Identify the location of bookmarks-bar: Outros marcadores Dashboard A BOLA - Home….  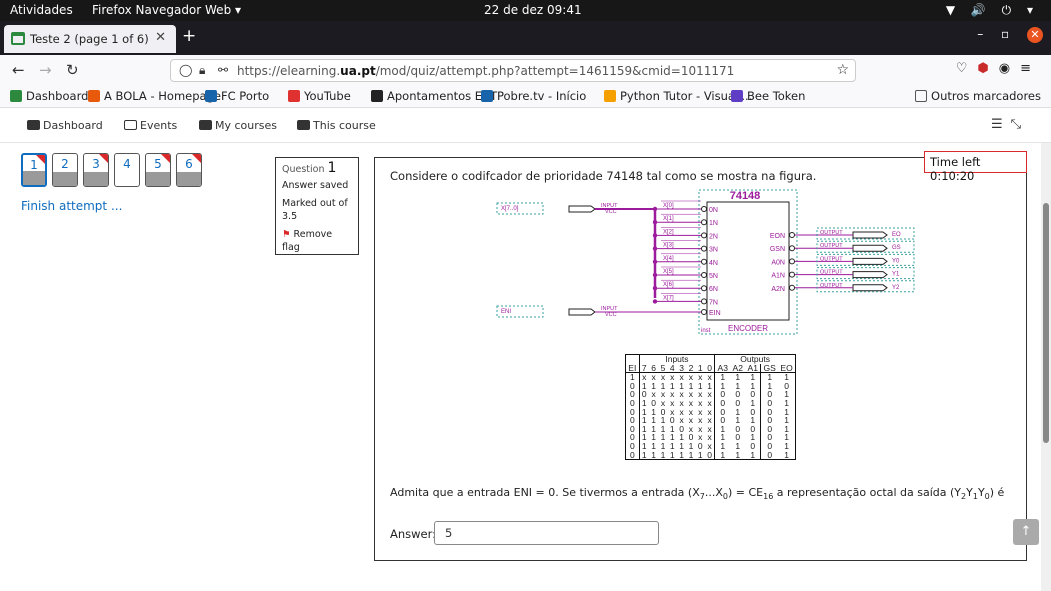
(525, 97).